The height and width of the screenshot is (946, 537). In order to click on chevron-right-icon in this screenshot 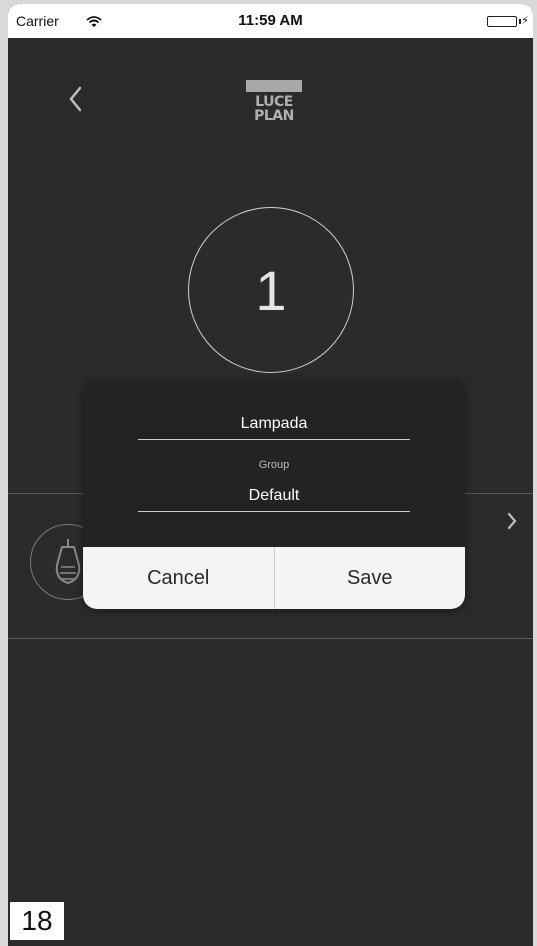, I will do `click(512, 521)`.